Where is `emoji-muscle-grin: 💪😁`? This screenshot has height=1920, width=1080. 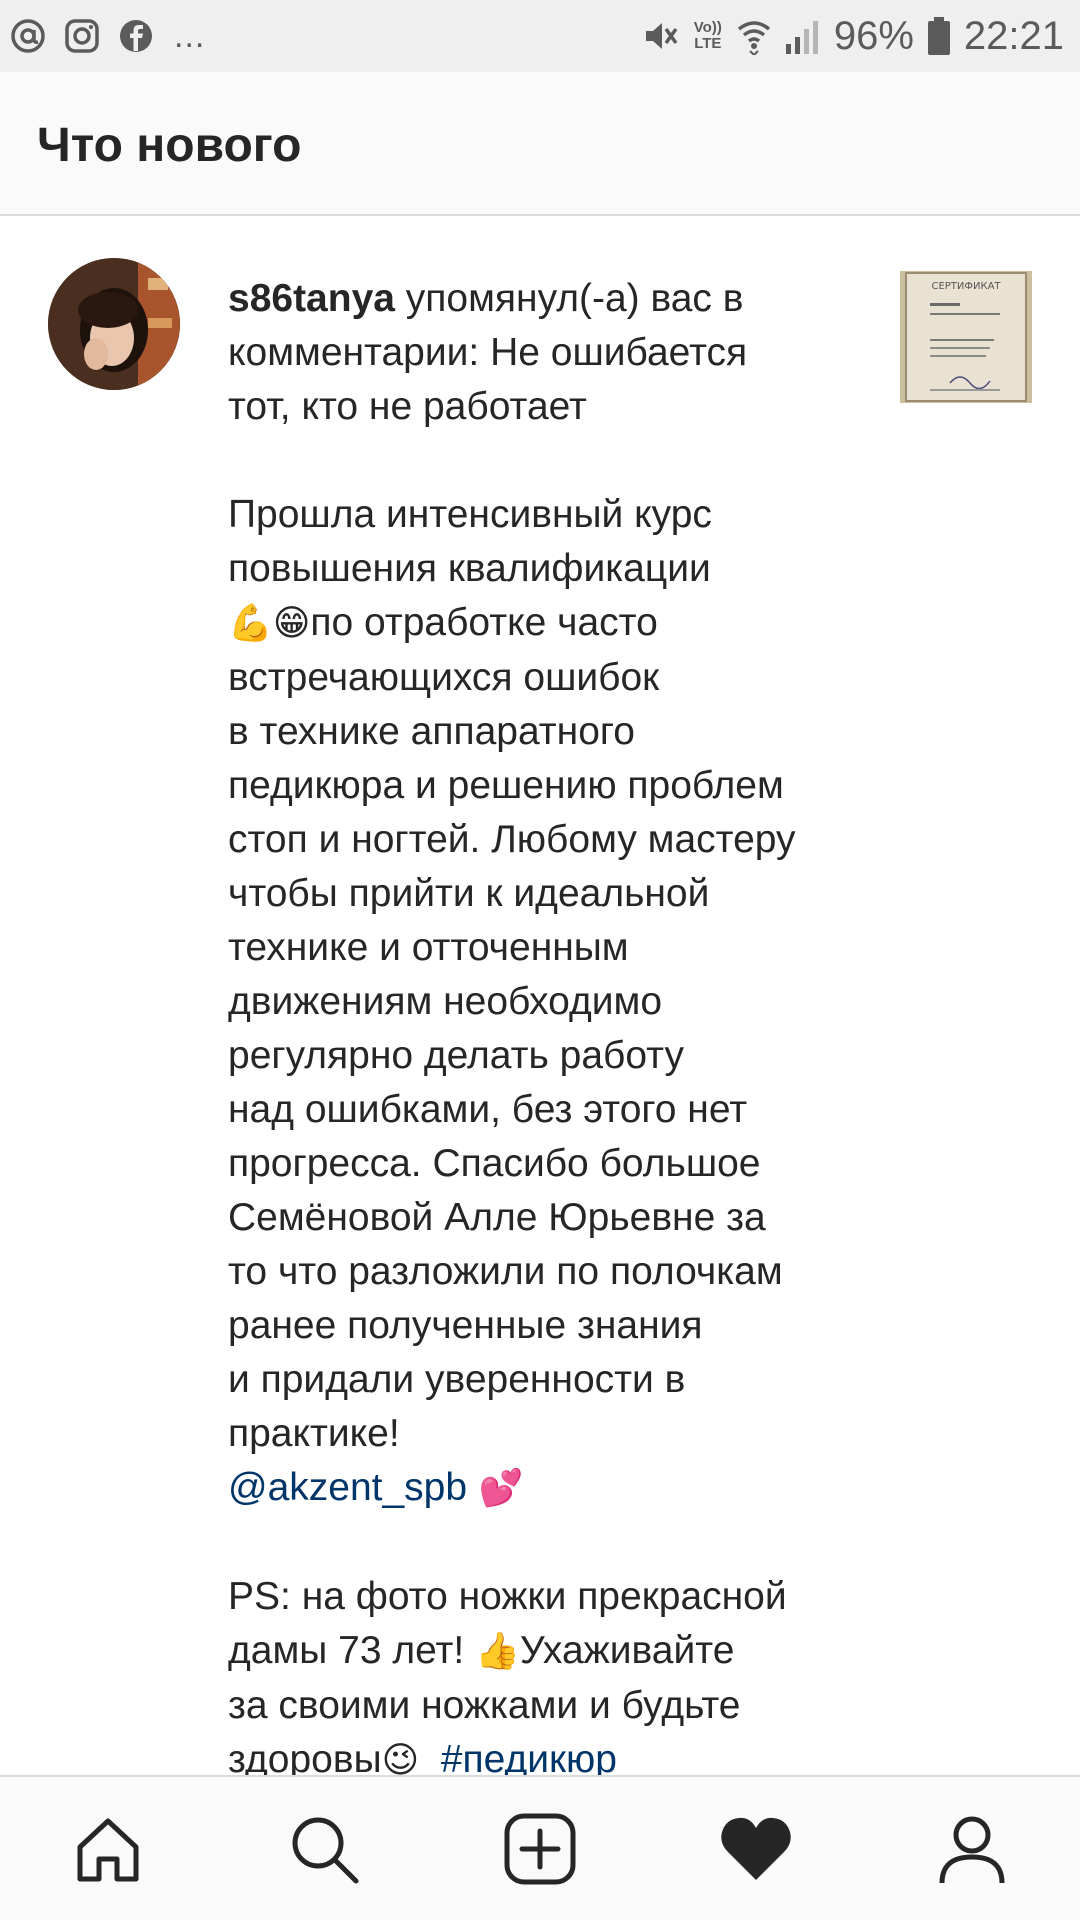 emoji-muscle-grin: 💪😁 is located at coordinates (269, 623).